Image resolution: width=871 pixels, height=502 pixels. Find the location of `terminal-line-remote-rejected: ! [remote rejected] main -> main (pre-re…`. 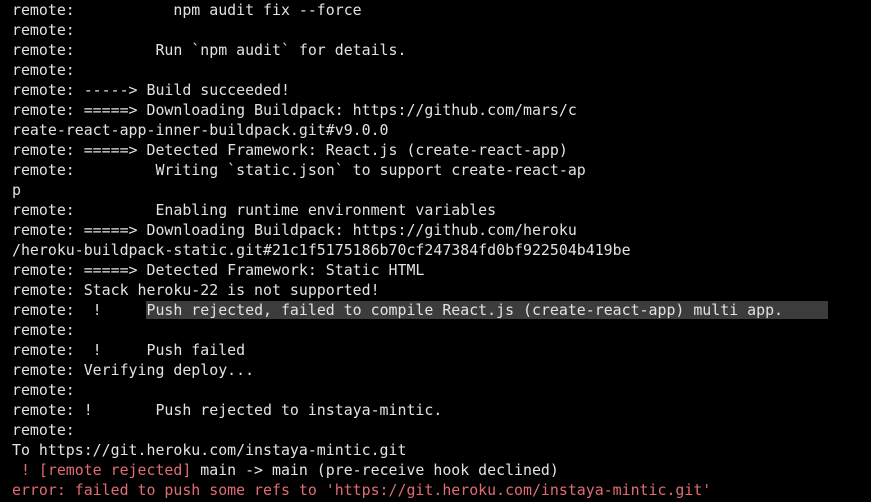

terminal-line-remote-rejected: ! [remote rejected] main -> main (pre-re… is located at coordinates (441, 470).